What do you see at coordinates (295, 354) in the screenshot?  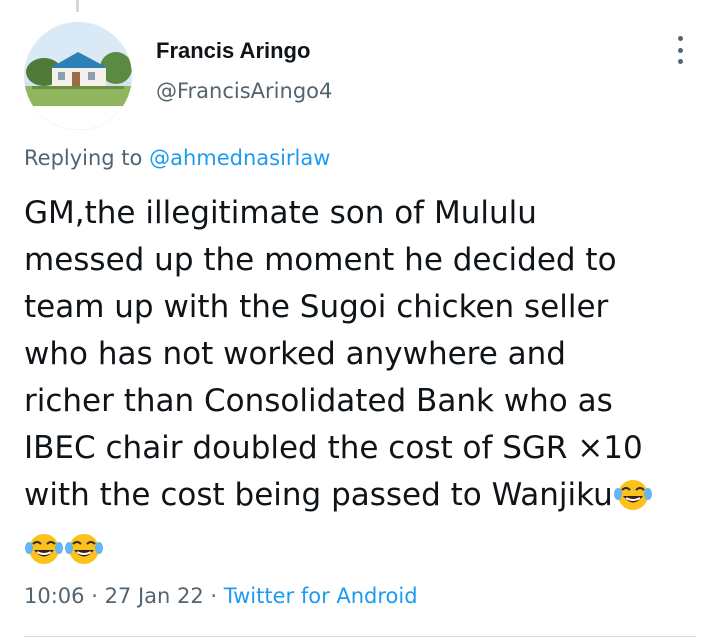 I see `tweet-line: who has not worked anywhere and` at bounding box center [295, 354].